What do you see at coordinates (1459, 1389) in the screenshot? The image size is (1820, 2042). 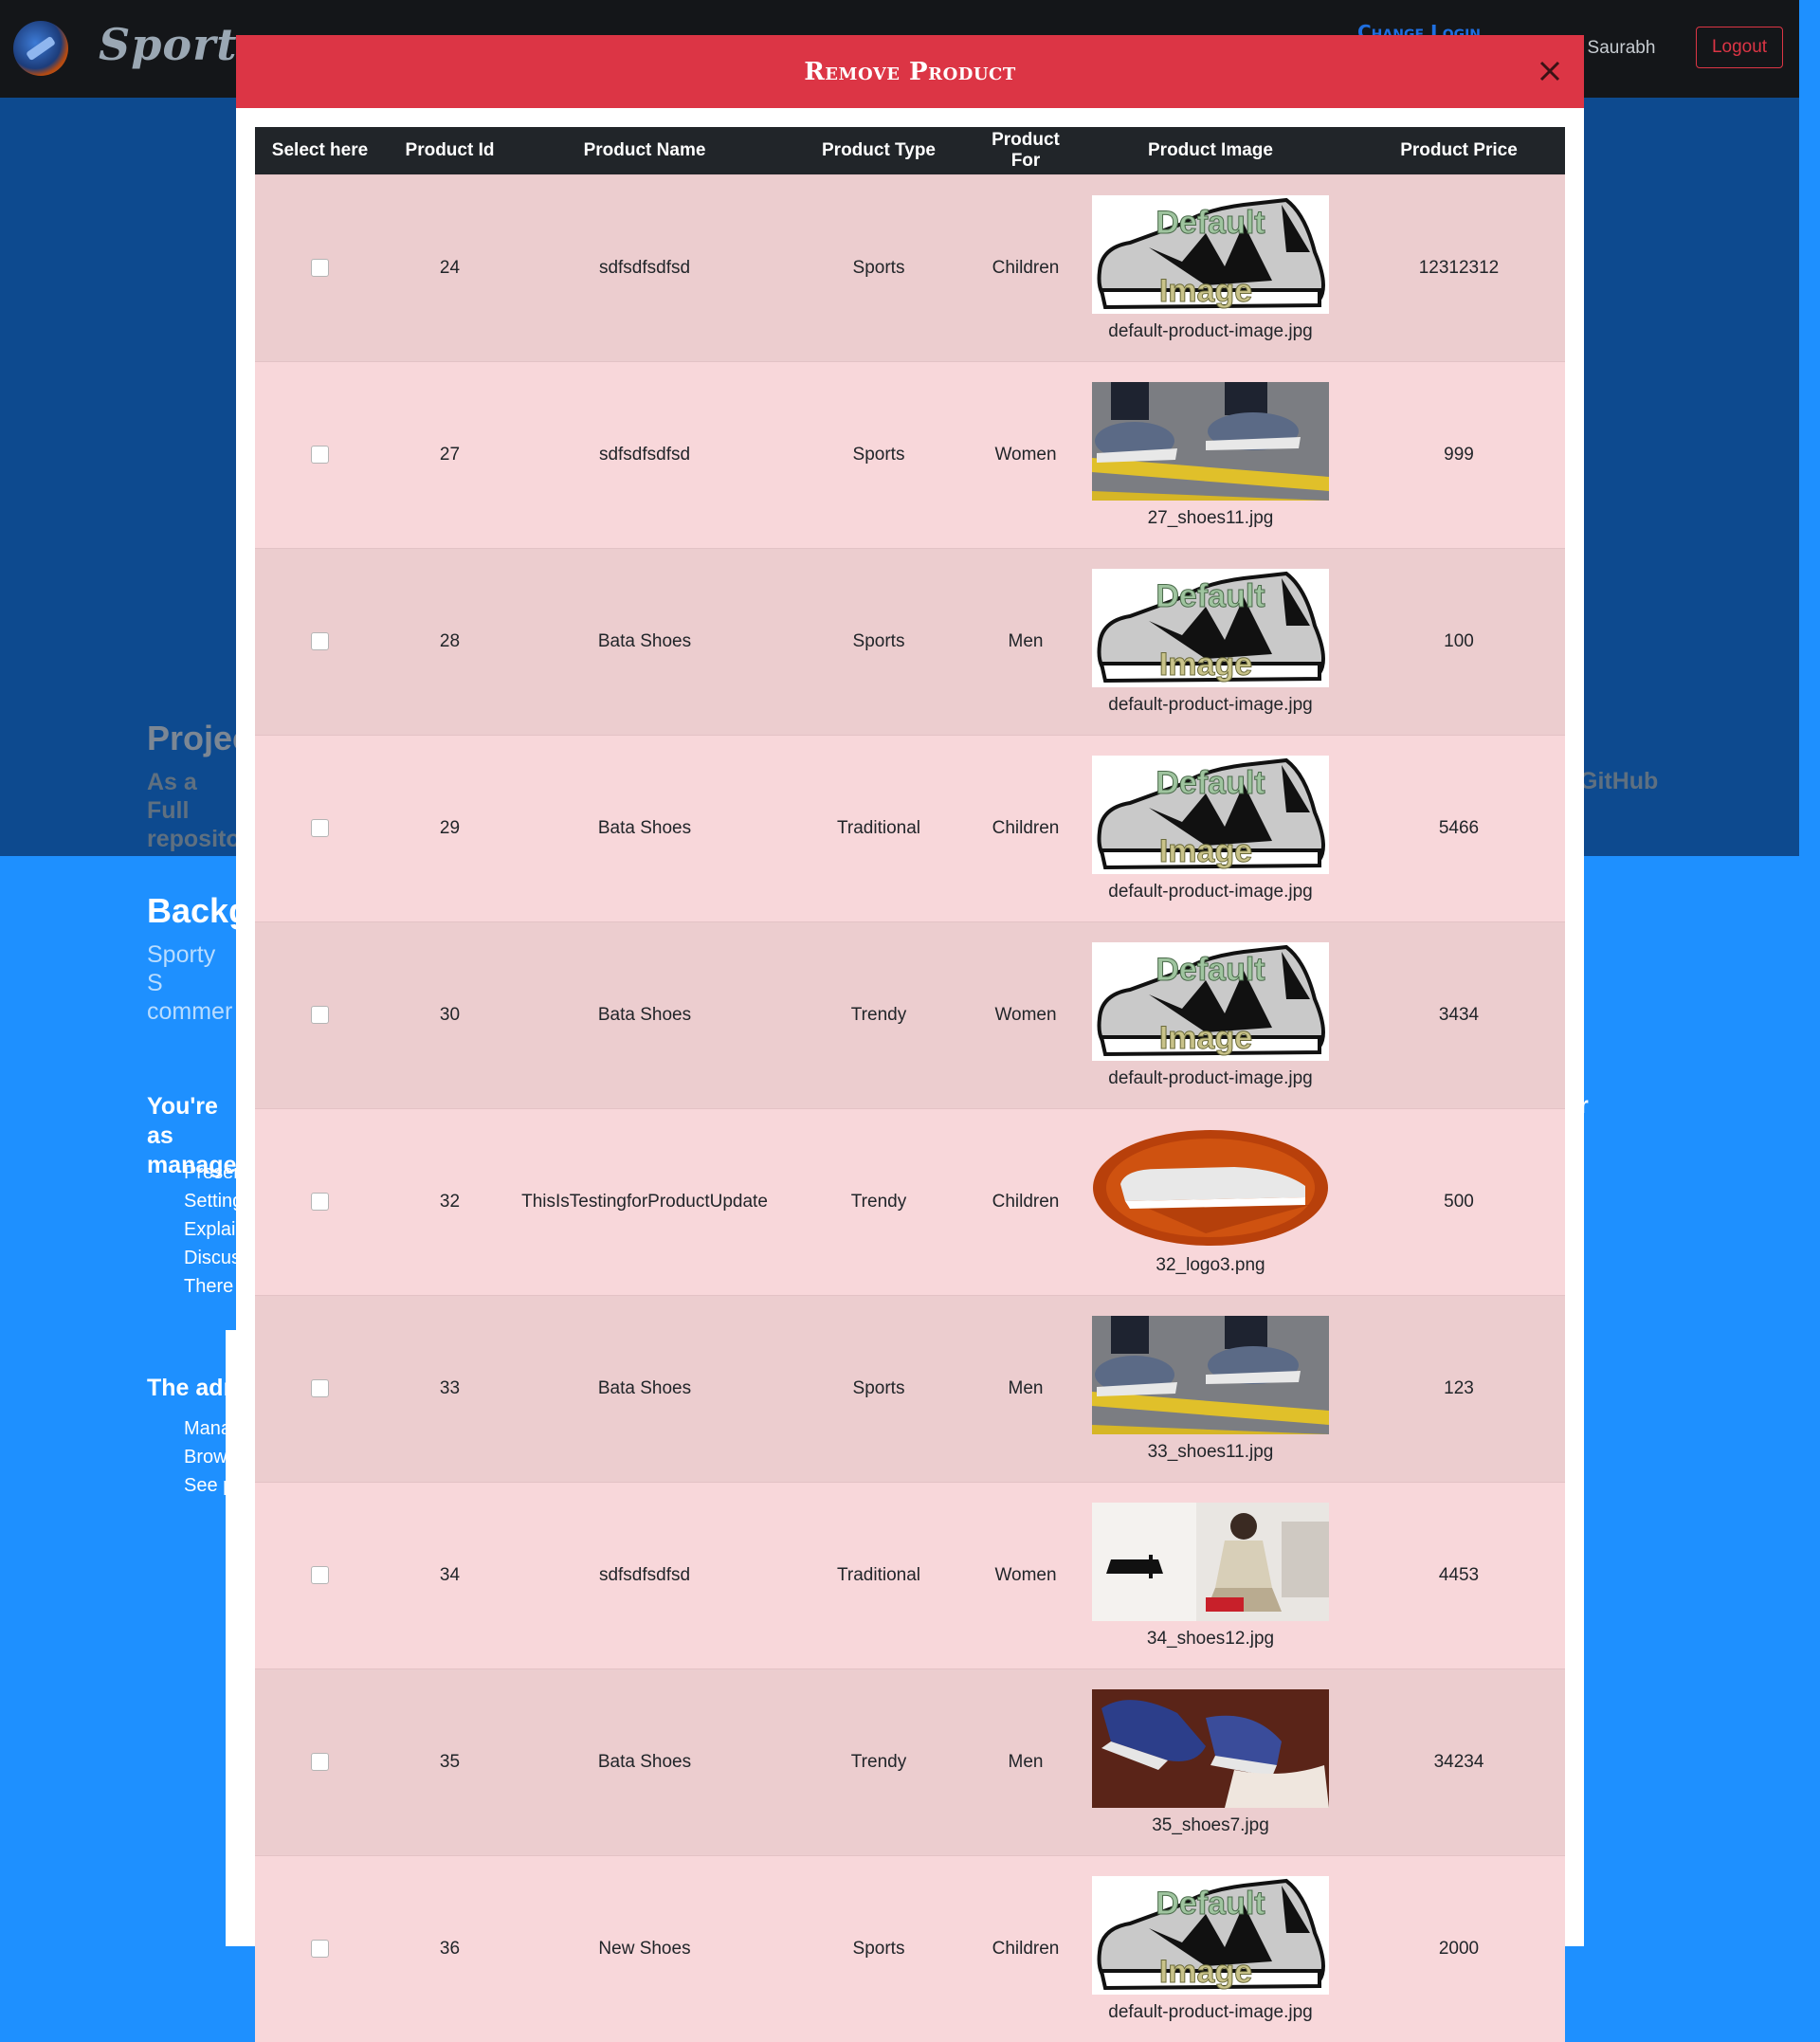 I see `product-price: 123` at bounding box center [1459, 1389].